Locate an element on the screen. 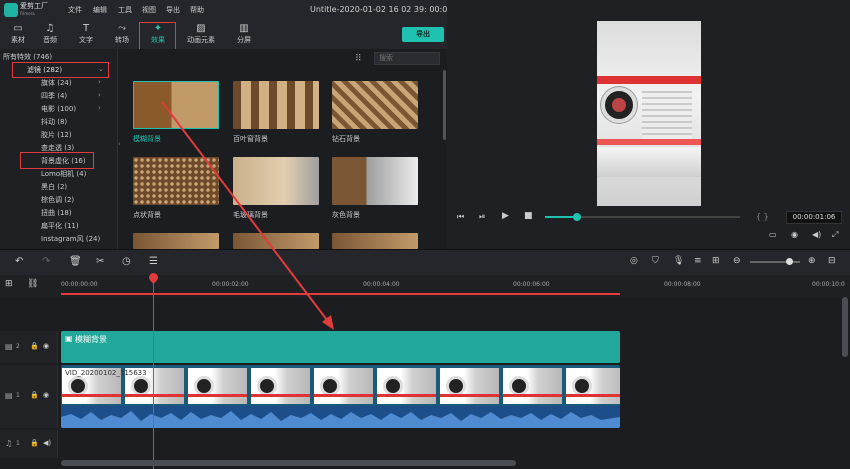  sidebar-category-item: 四季 (4) is located at coordinates (54, 96).